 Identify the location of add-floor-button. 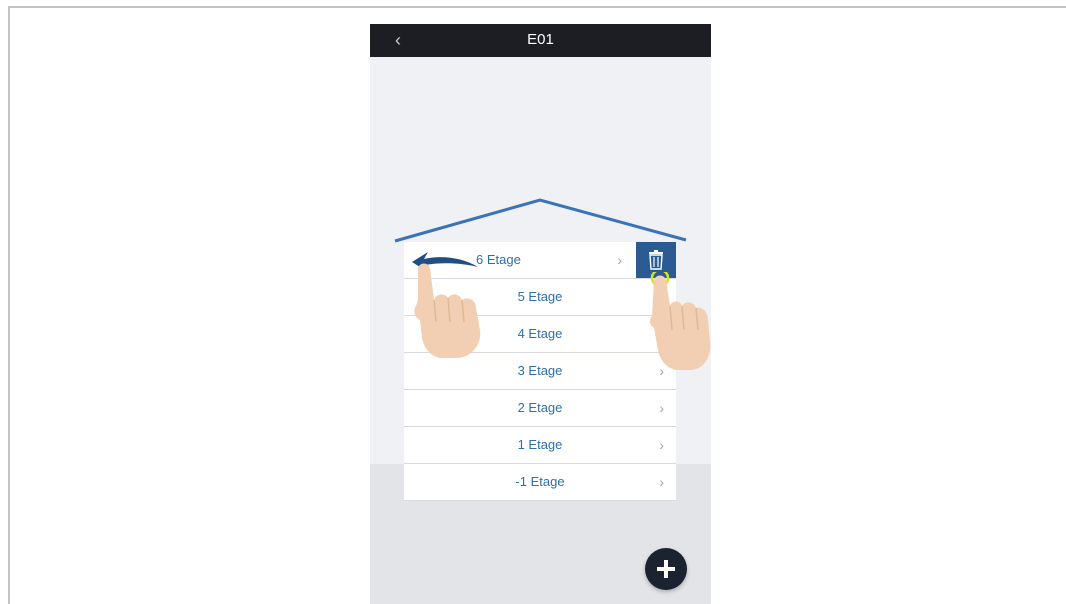
(666, 569).